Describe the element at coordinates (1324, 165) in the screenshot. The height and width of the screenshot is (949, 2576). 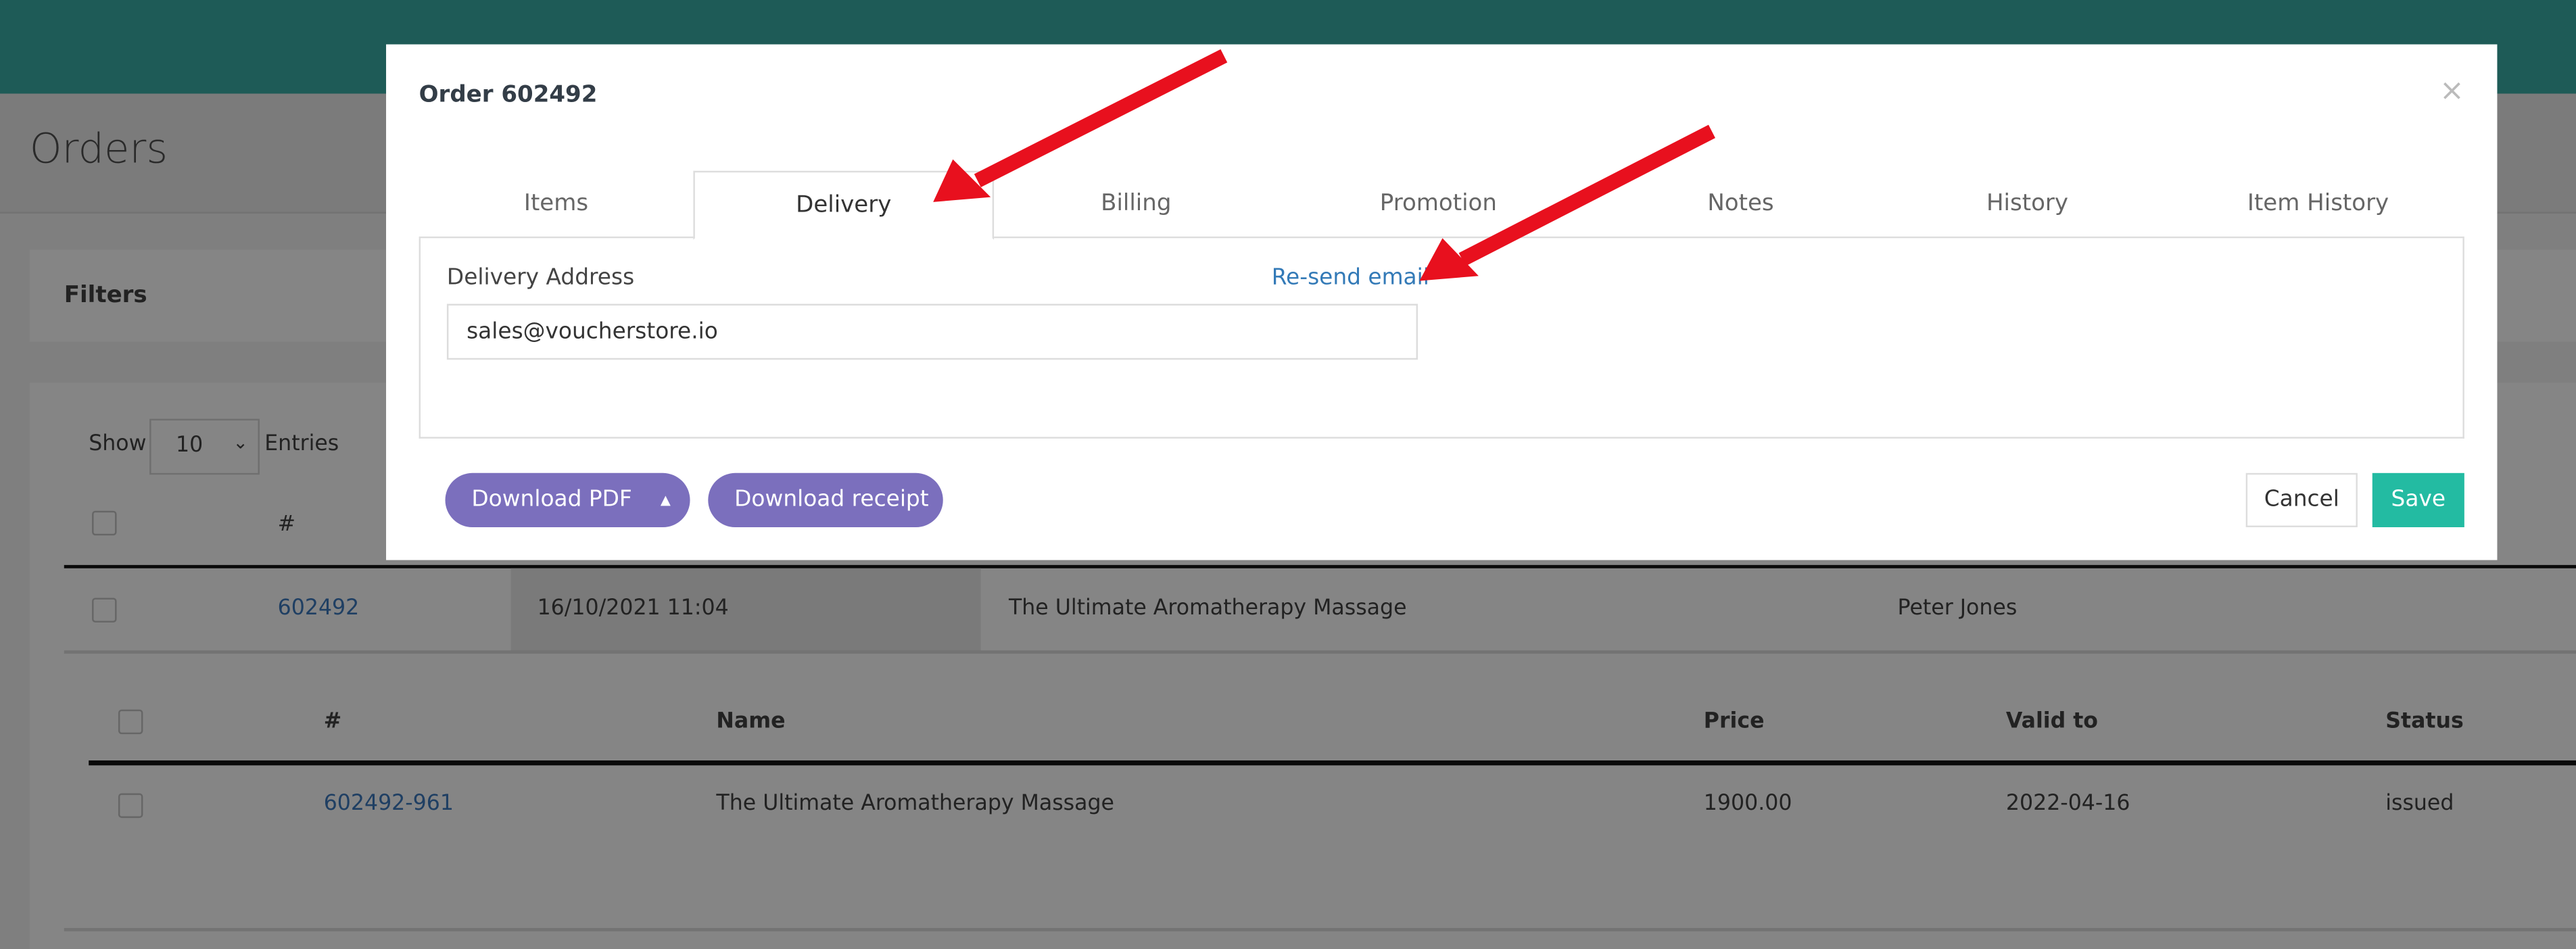
I see `annotation-arrows` at that location.